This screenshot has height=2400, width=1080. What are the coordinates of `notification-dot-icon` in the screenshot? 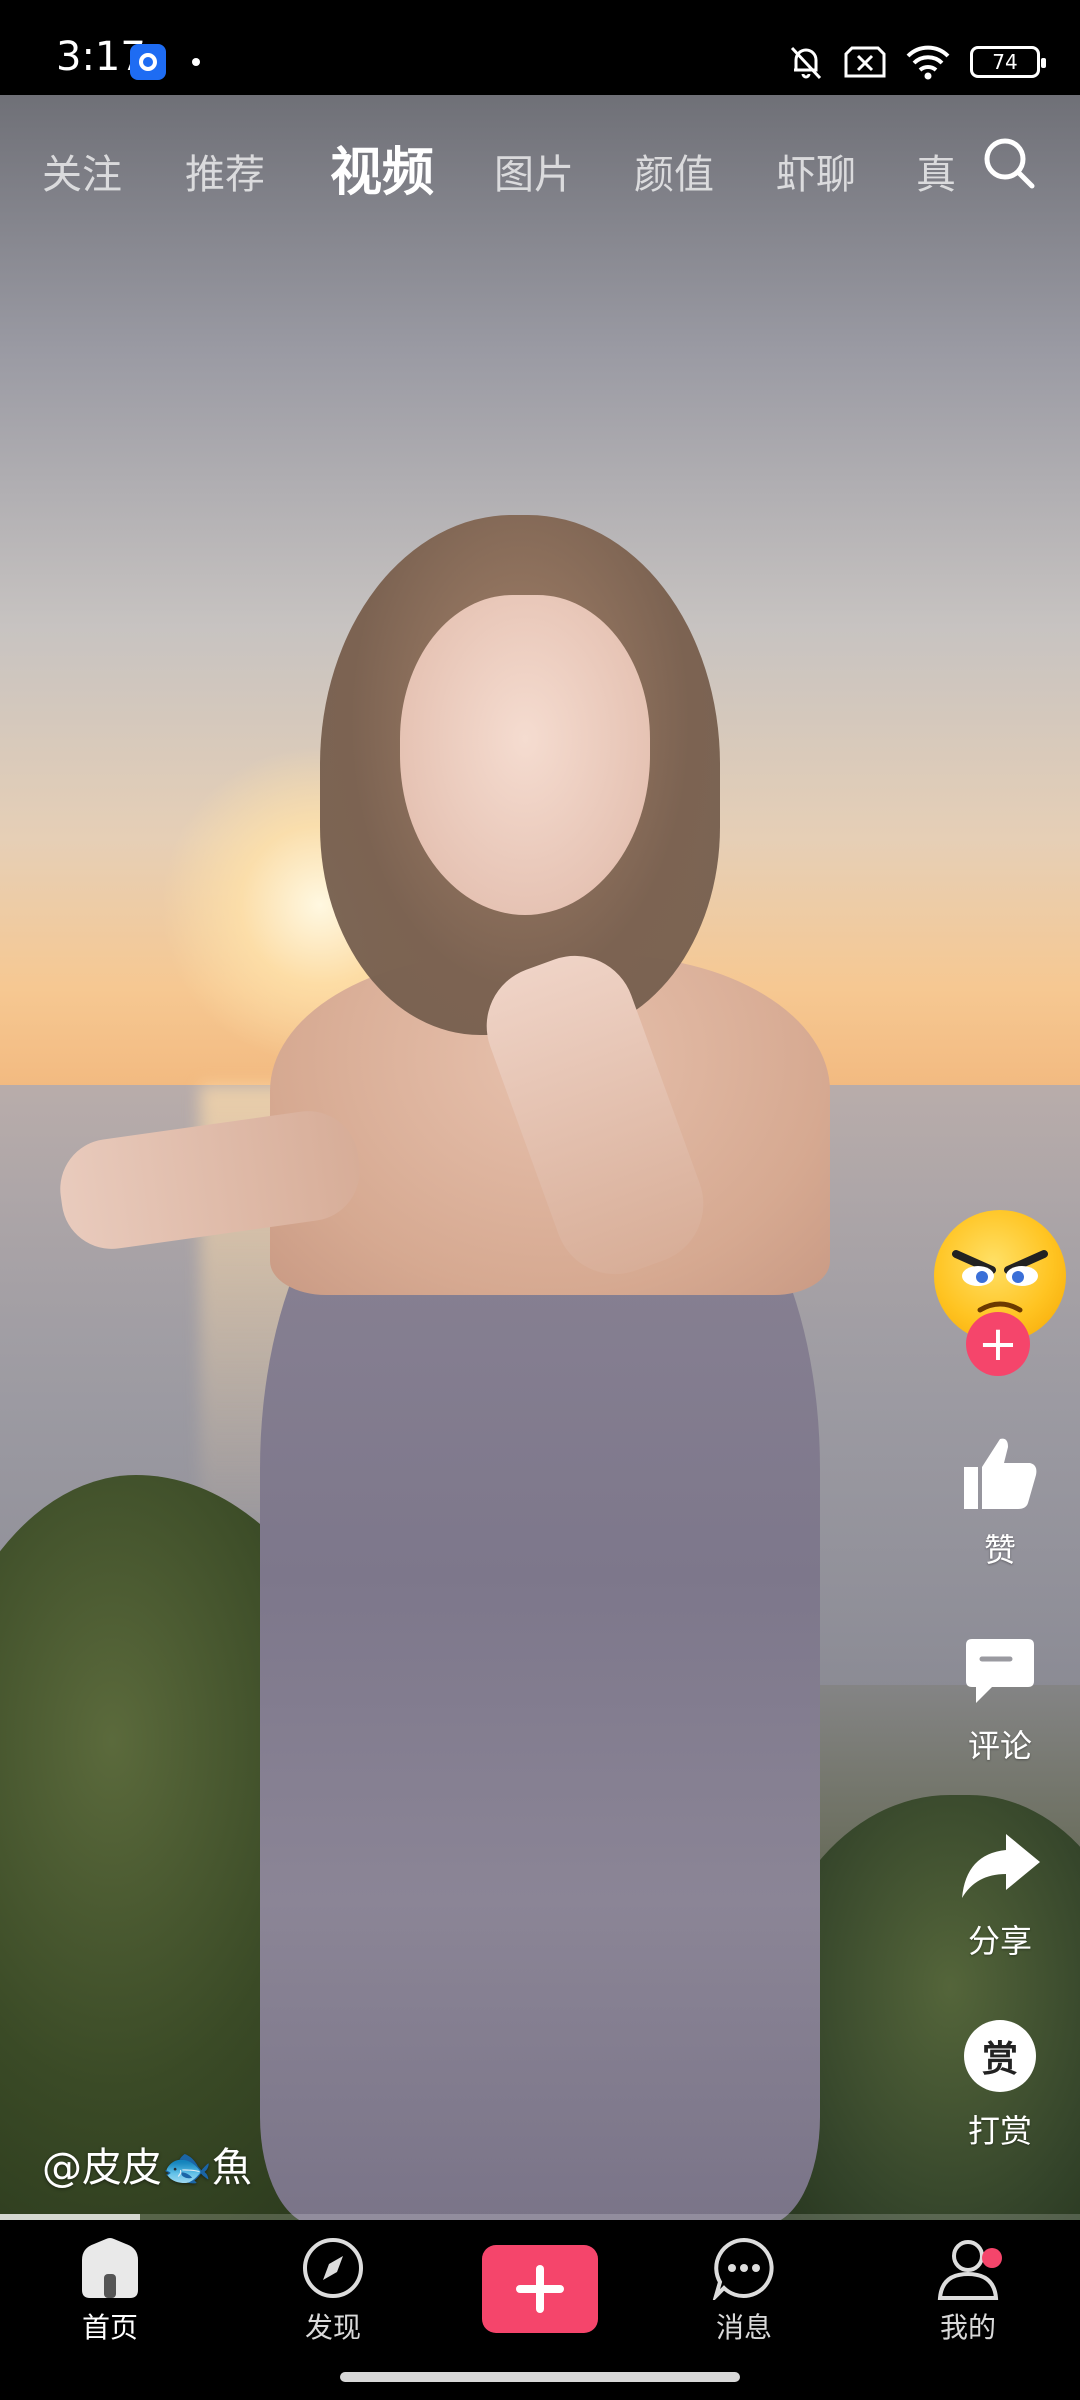 It's located at (196, 62).